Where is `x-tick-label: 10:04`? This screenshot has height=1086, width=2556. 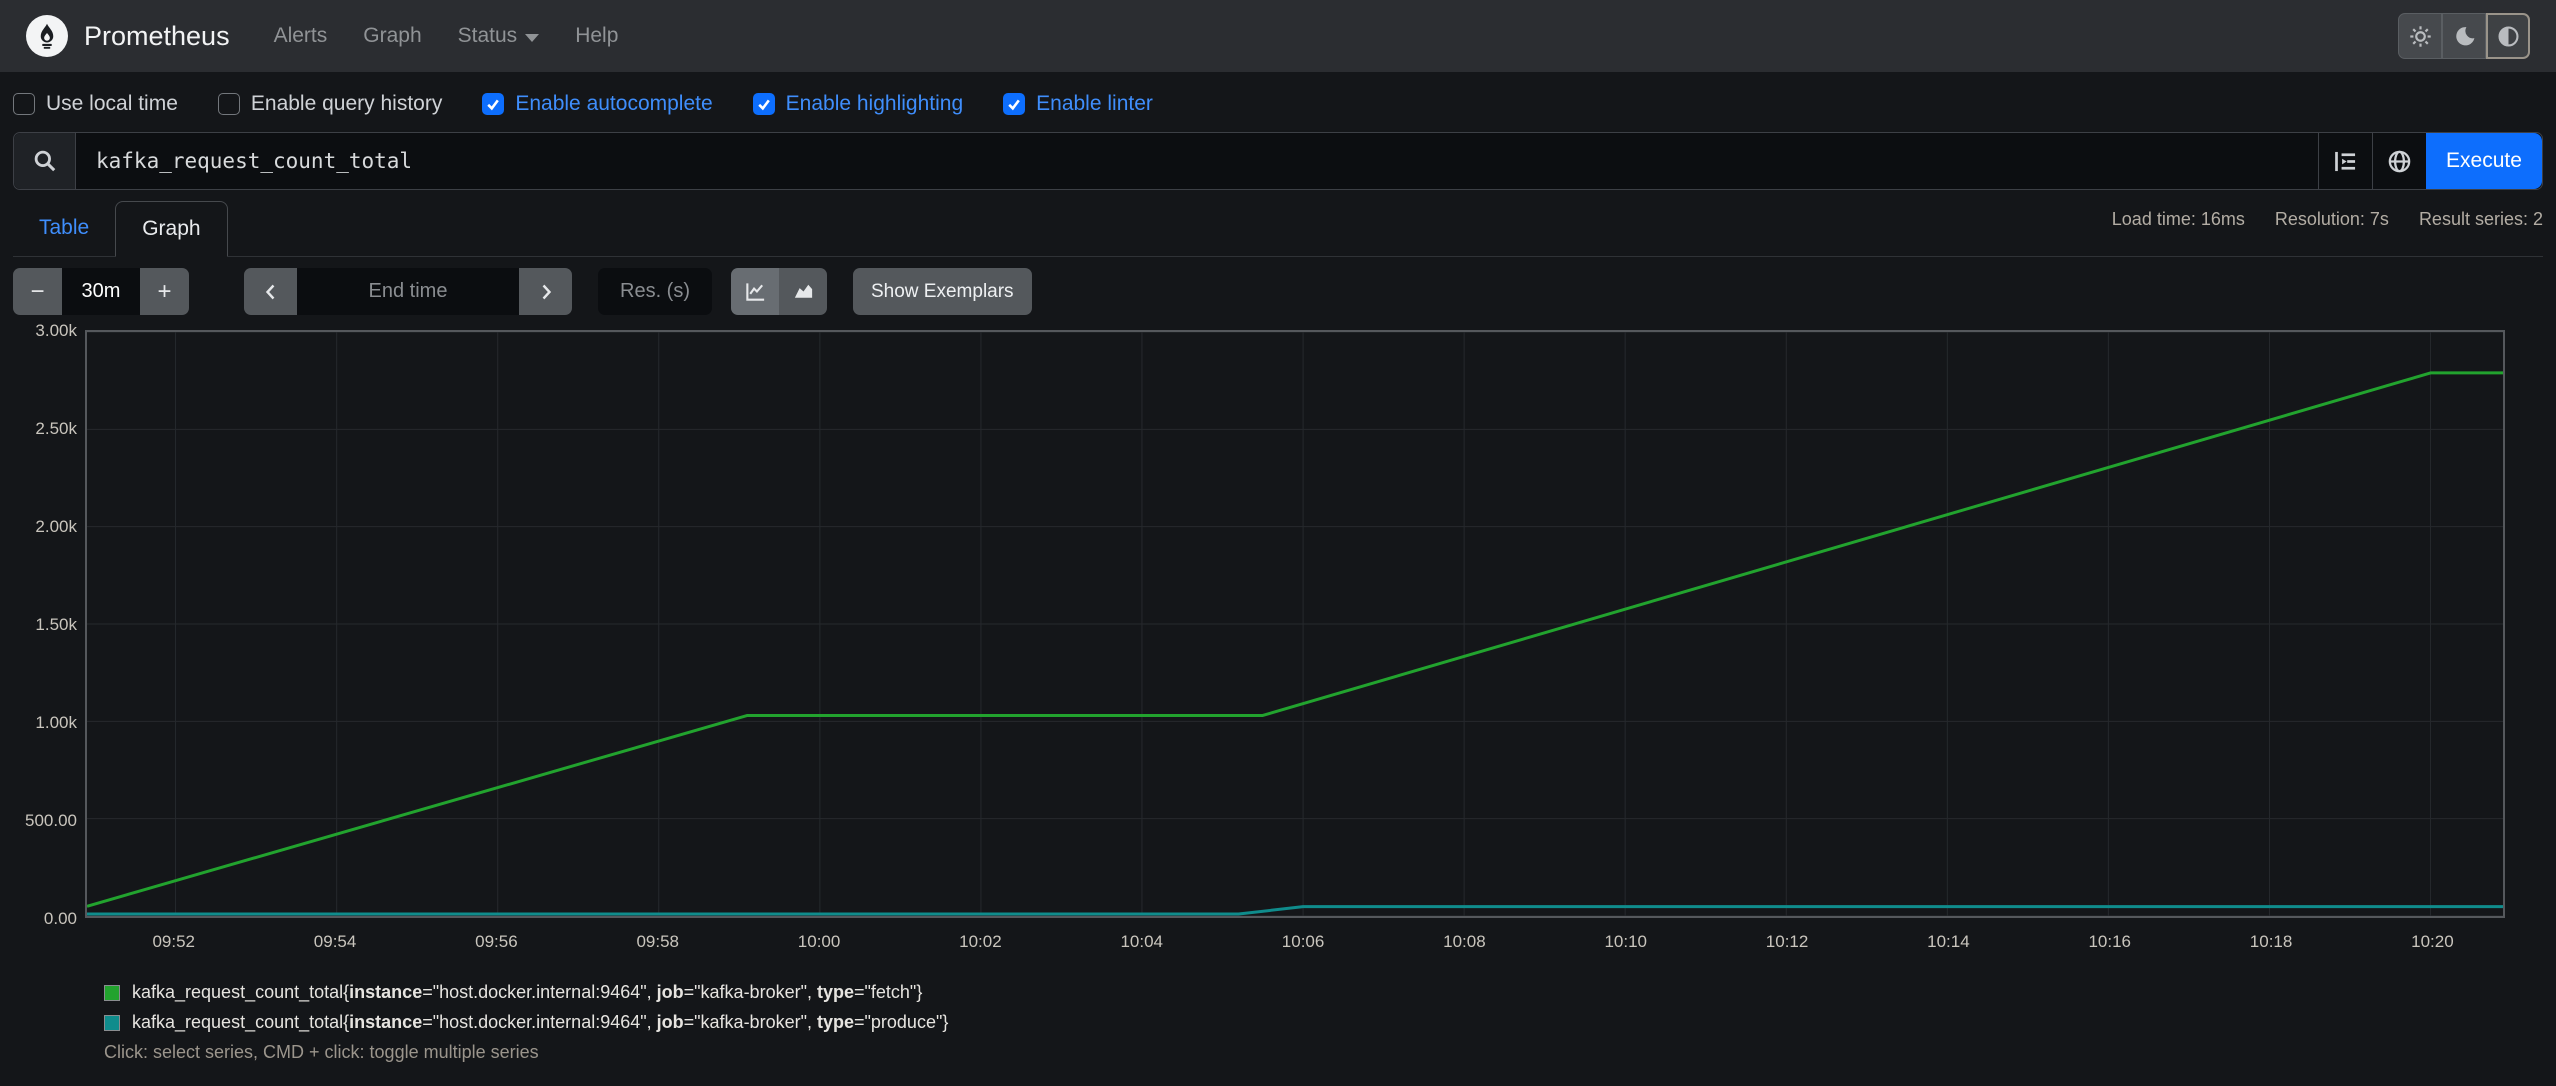
x-tick-label: 10:04 is located at coordinates (1141, 941).